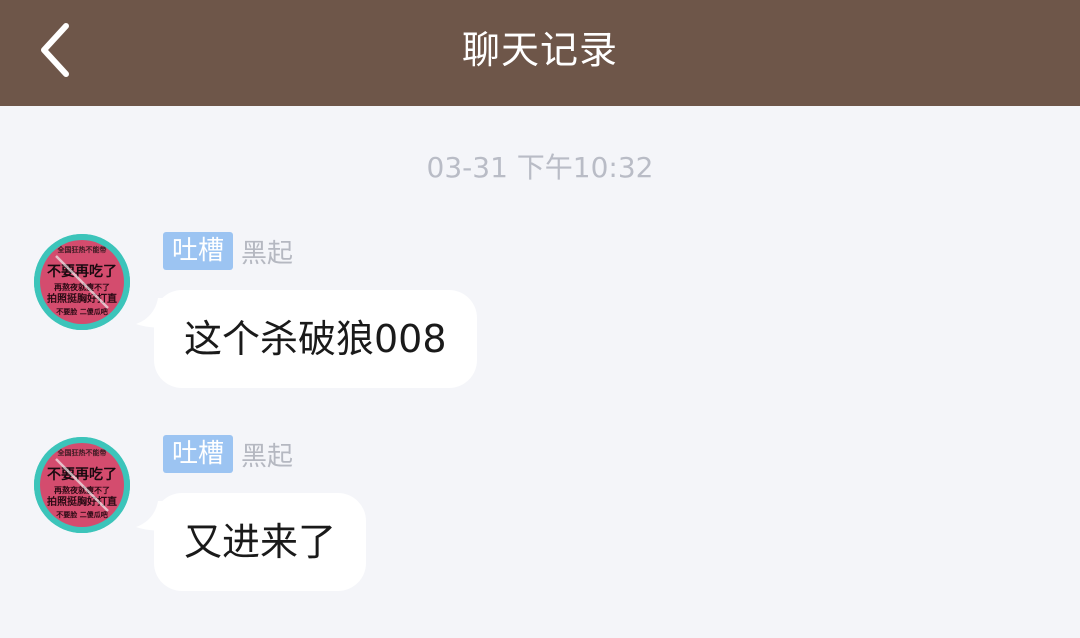  What do you see at coordinates (315, 339) in the screenshot?
I see `message-bubble: 这个杀破狼008` at bounding box center [315, 339].